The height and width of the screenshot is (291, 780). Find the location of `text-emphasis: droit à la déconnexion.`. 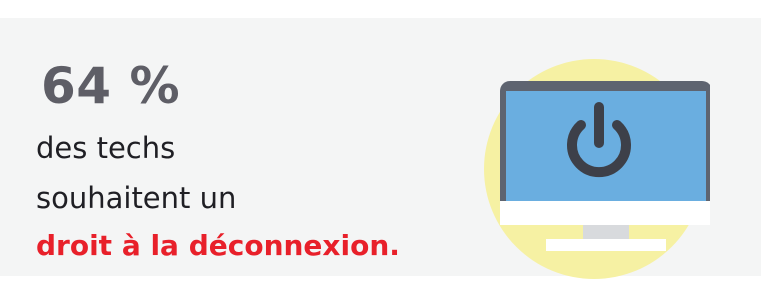

text-emphasis: droit à la déconnexion. is located at coordinates (218, 245).